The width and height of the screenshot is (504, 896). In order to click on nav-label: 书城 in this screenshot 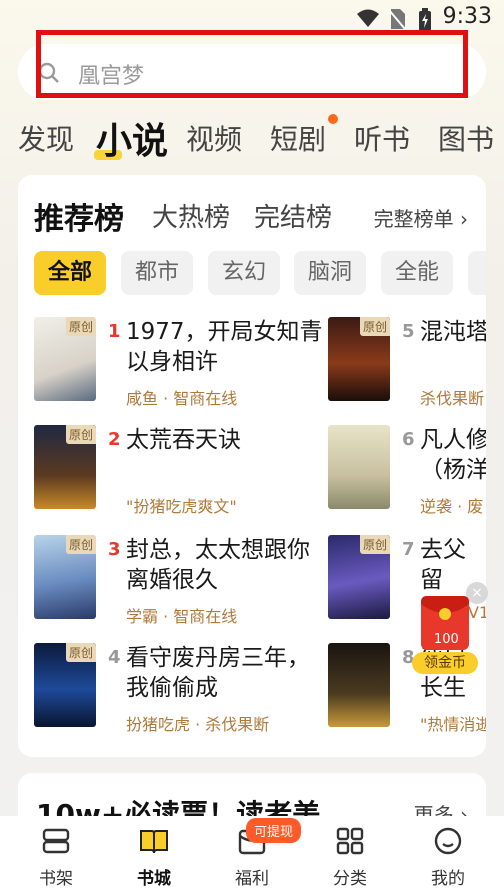, I will do `click(154, 879)`.